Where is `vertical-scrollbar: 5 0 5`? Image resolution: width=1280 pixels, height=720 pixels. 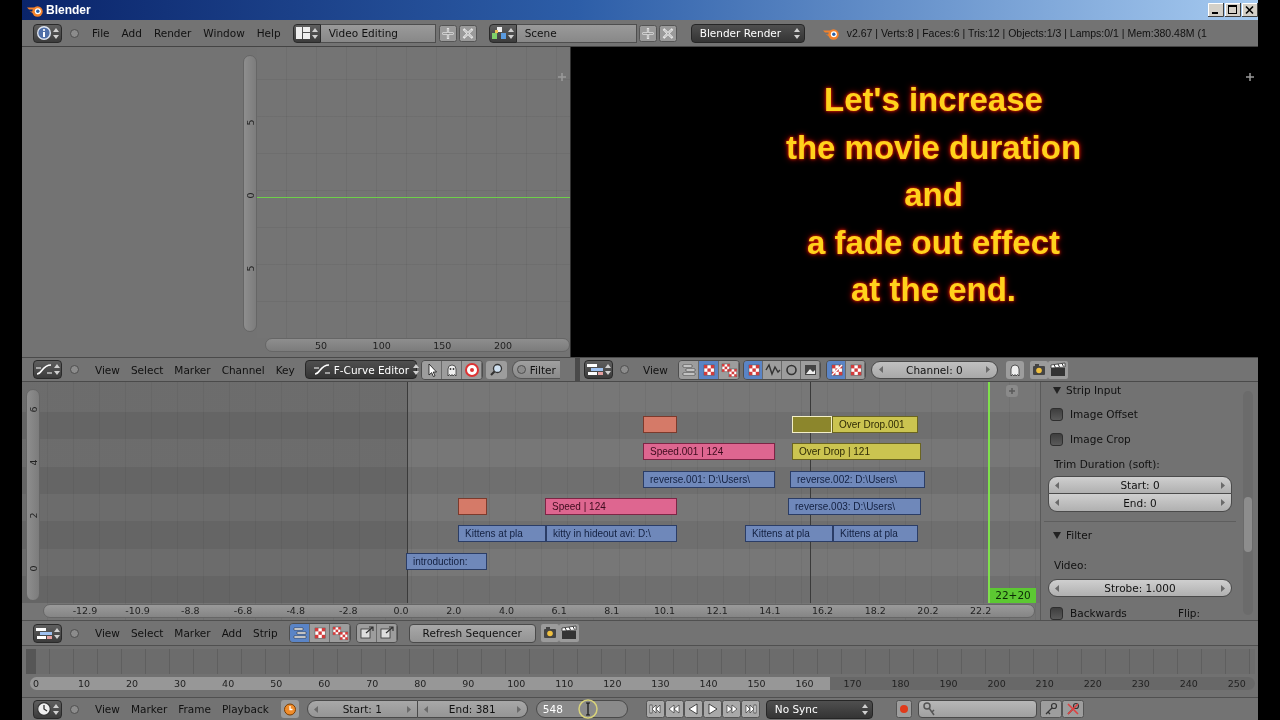 vertical-scrollbar: 5 0 5 is located at coordinates (250, 193).